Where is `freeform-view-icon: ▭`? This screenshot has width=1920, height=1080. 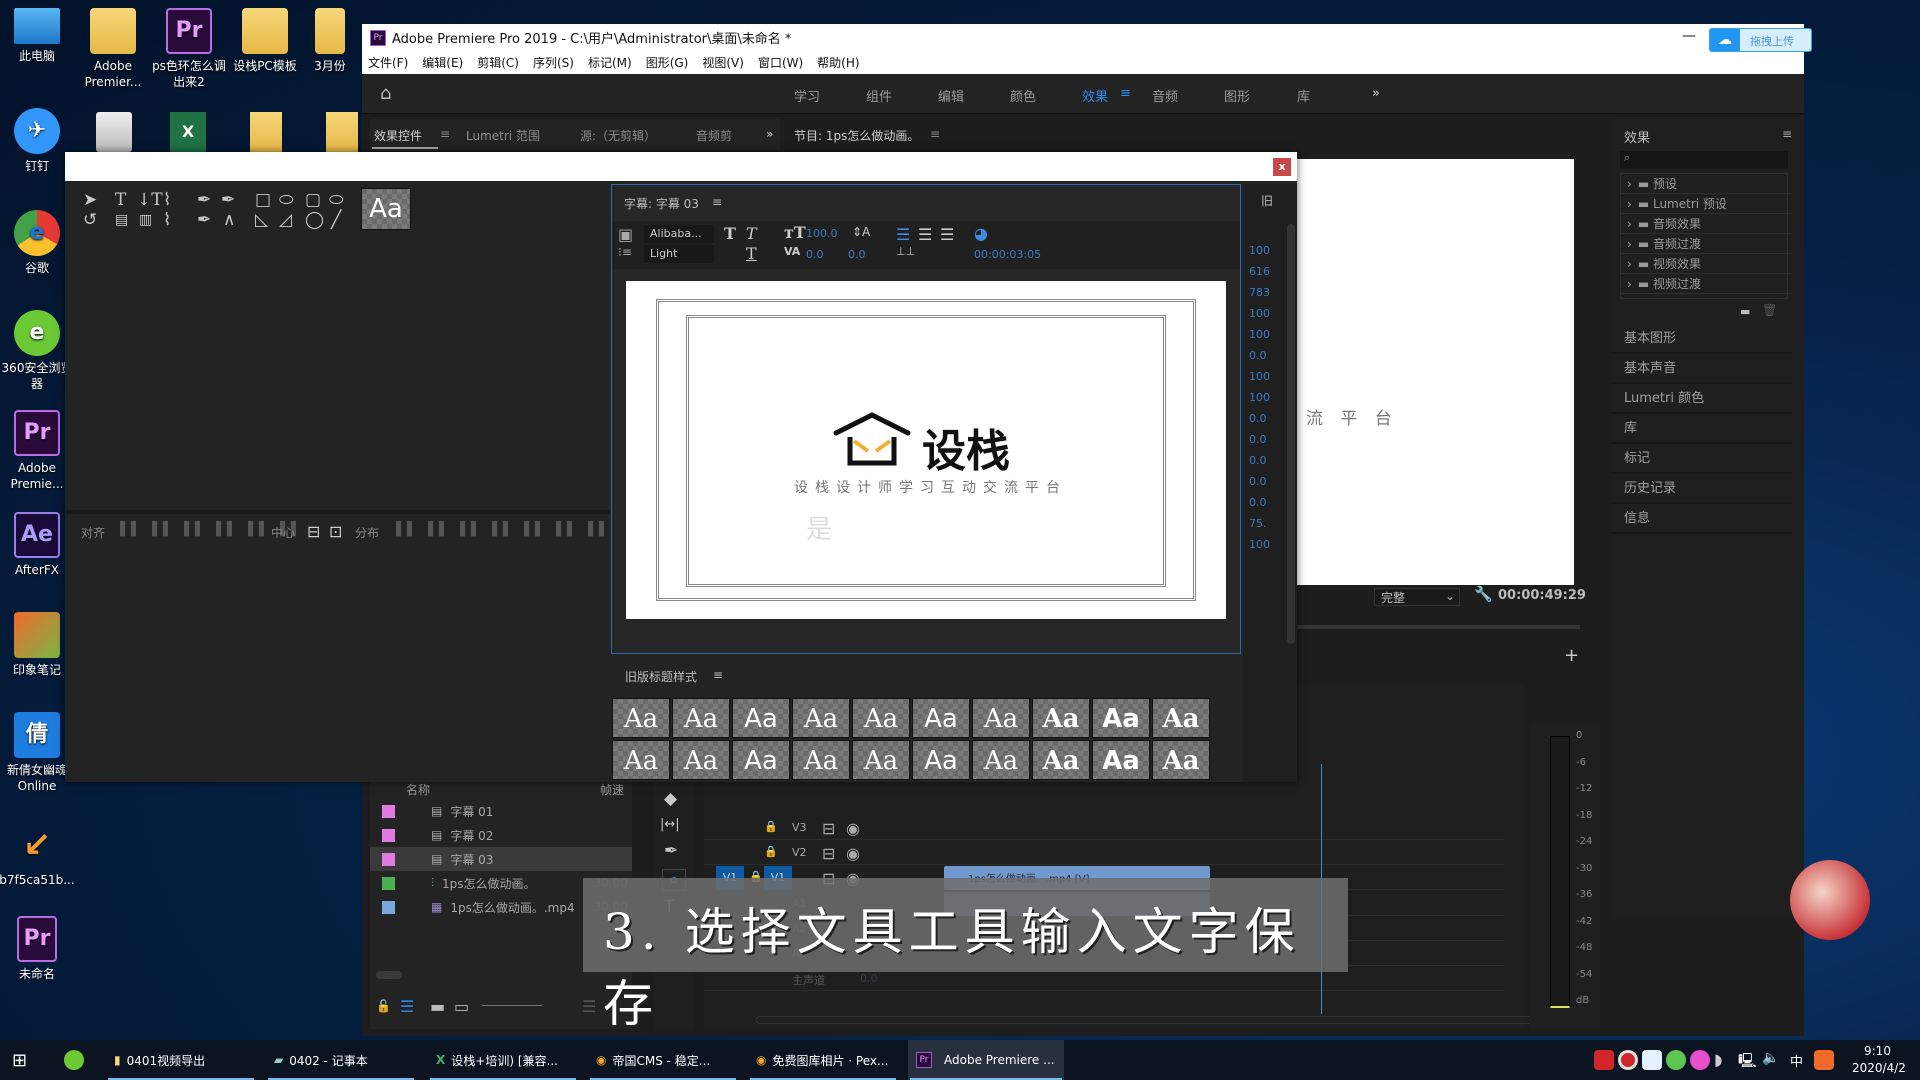 freeform-view-icon: ▭ is located at coordinates (461, 1006).